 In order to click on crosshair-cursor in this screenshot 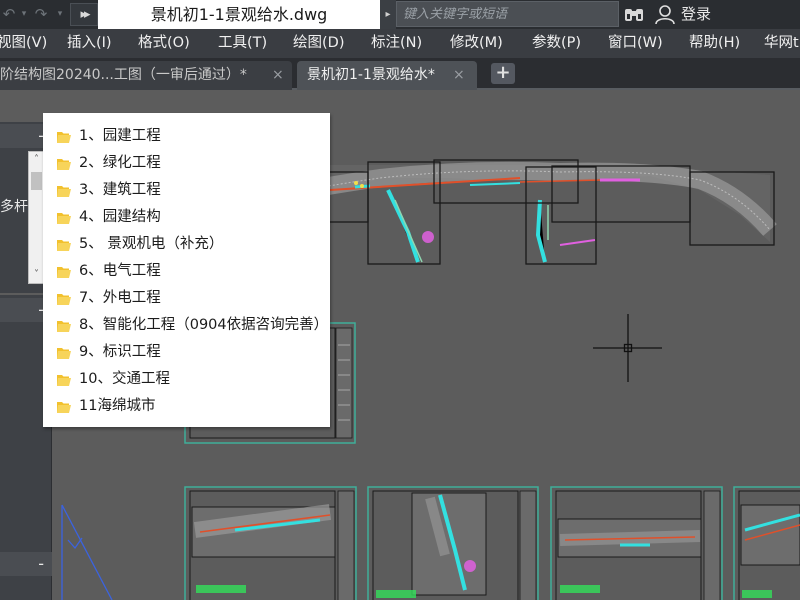, I will do `click(627, 348)`.